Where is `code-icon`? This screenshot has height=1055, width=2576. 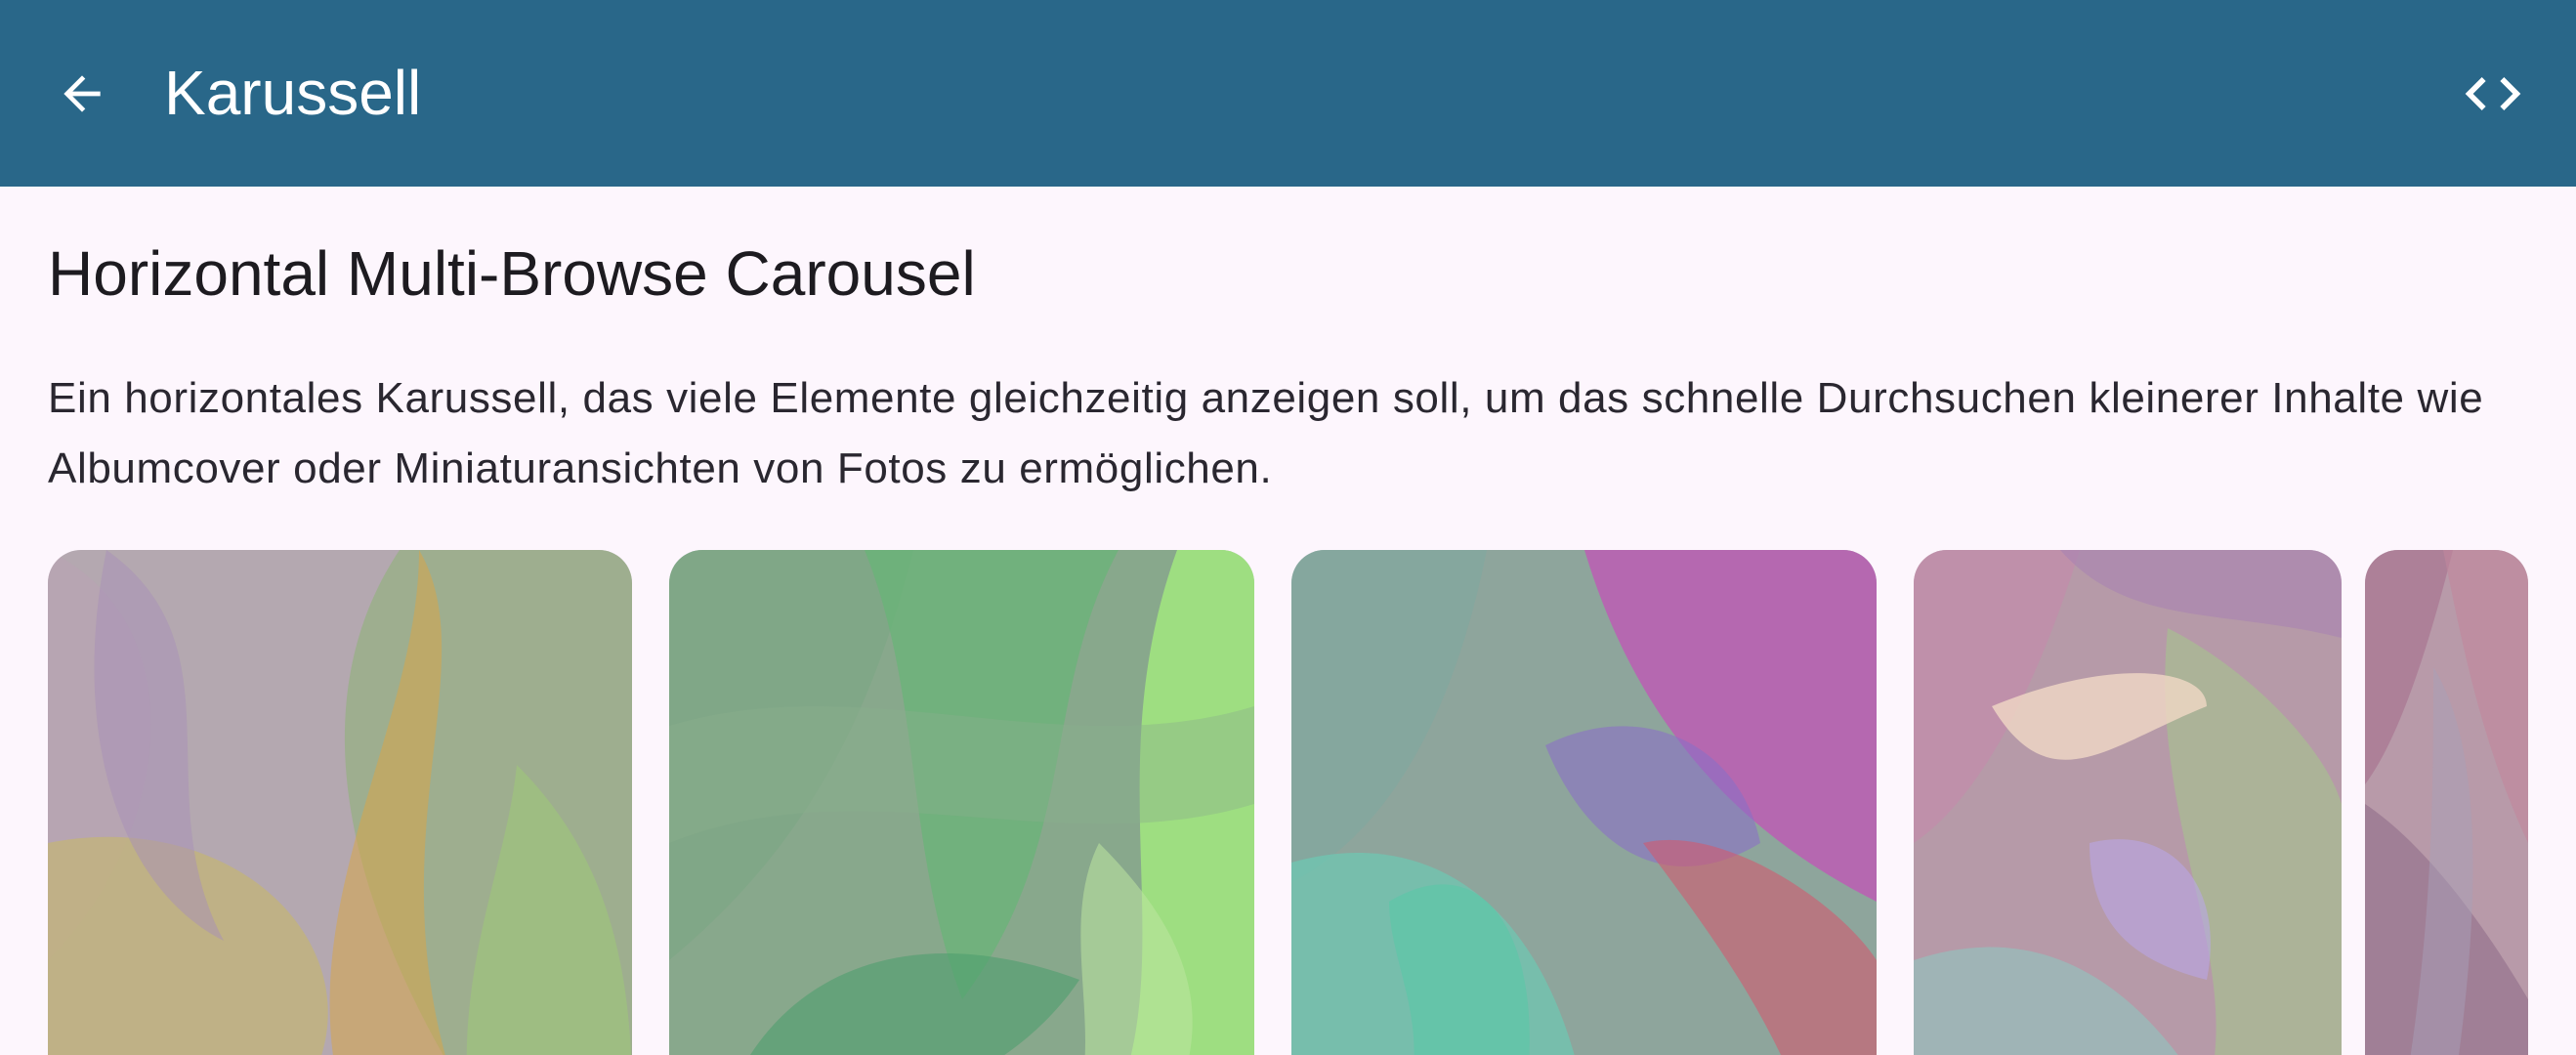 code-icon is located at coordinates (2493, 93).